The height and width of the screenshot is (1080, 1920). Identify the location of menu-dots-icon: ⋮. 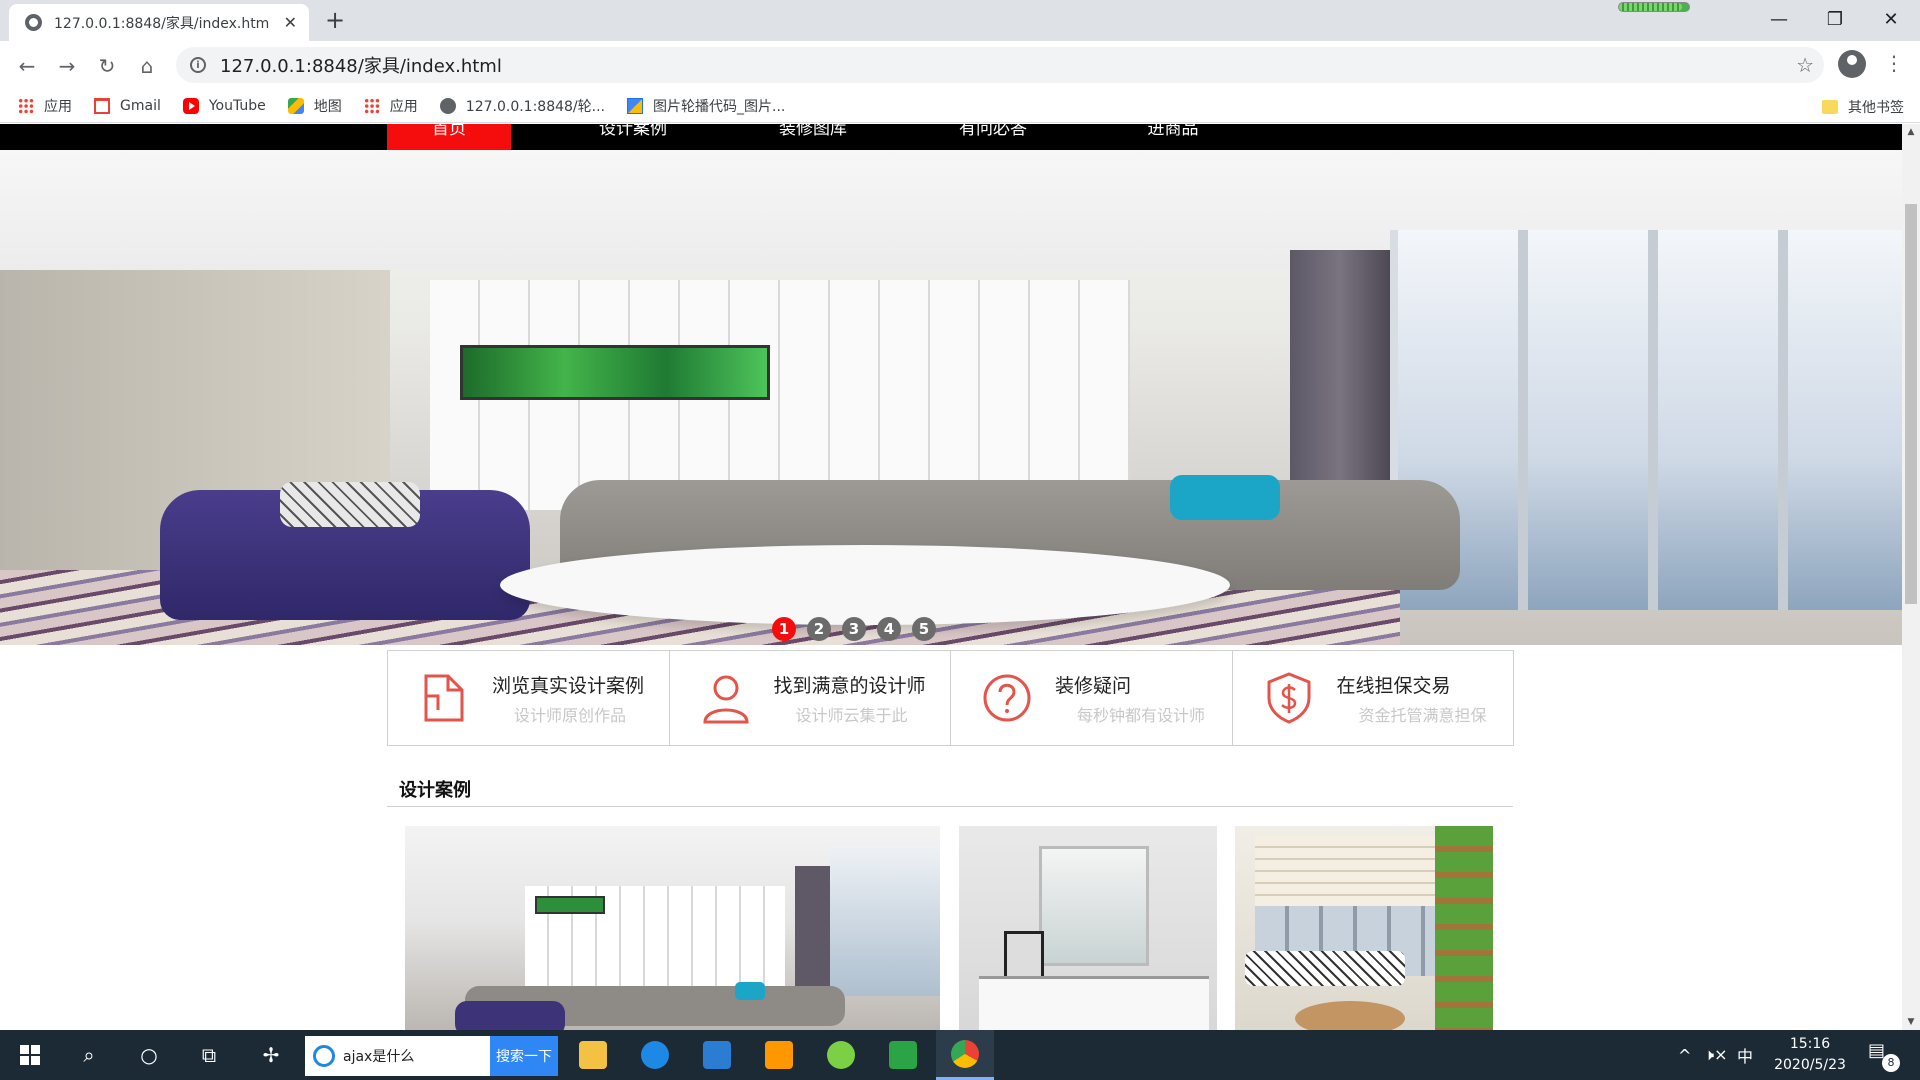
(1894, 63).